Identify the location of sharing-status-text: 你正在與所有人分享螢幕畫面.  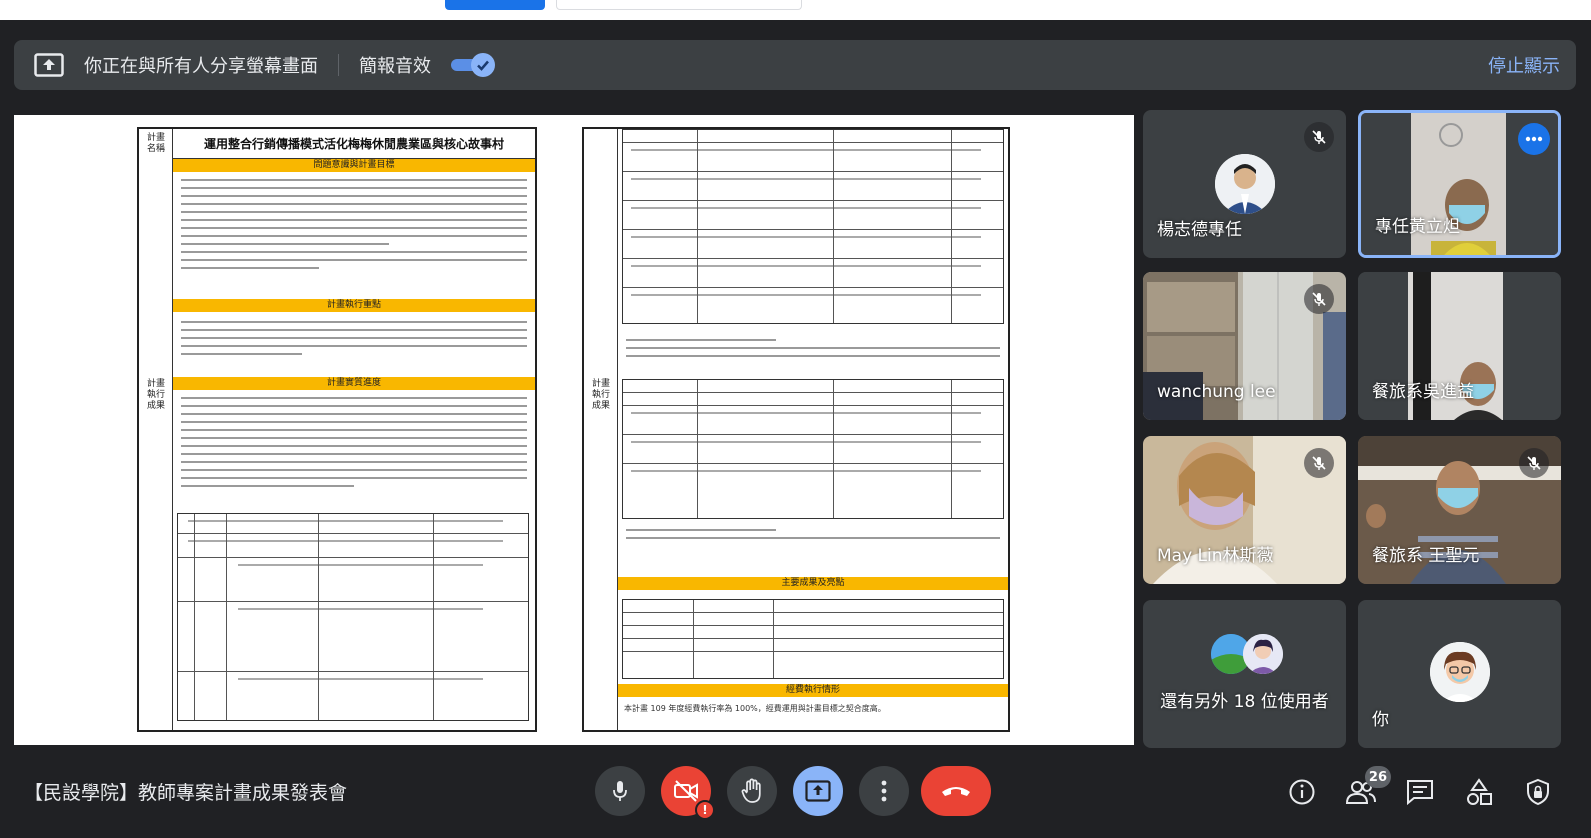
(201, 66).